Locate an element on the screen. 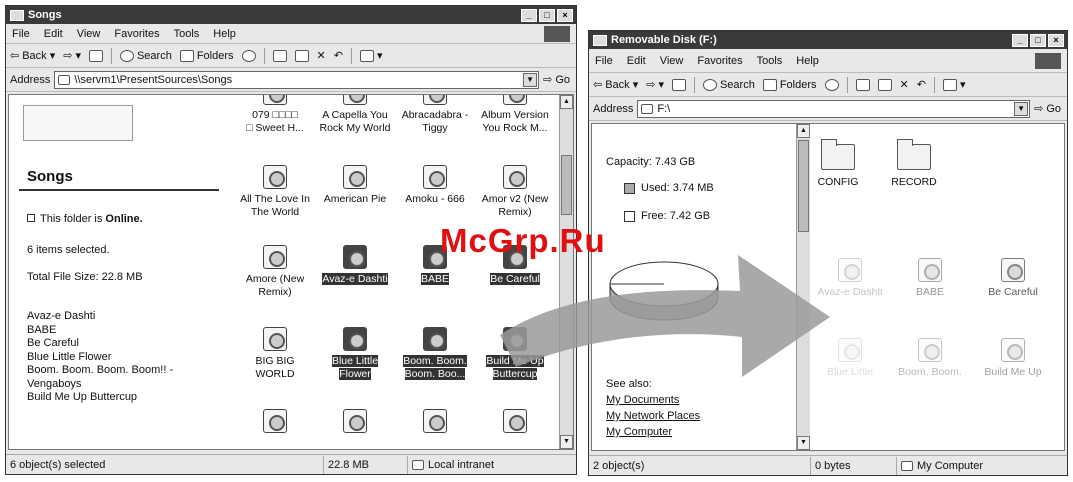 This screenshot has height=482, width=1073. file-item: Abracadabra - Tiggy is located at coordinates (435, 115).